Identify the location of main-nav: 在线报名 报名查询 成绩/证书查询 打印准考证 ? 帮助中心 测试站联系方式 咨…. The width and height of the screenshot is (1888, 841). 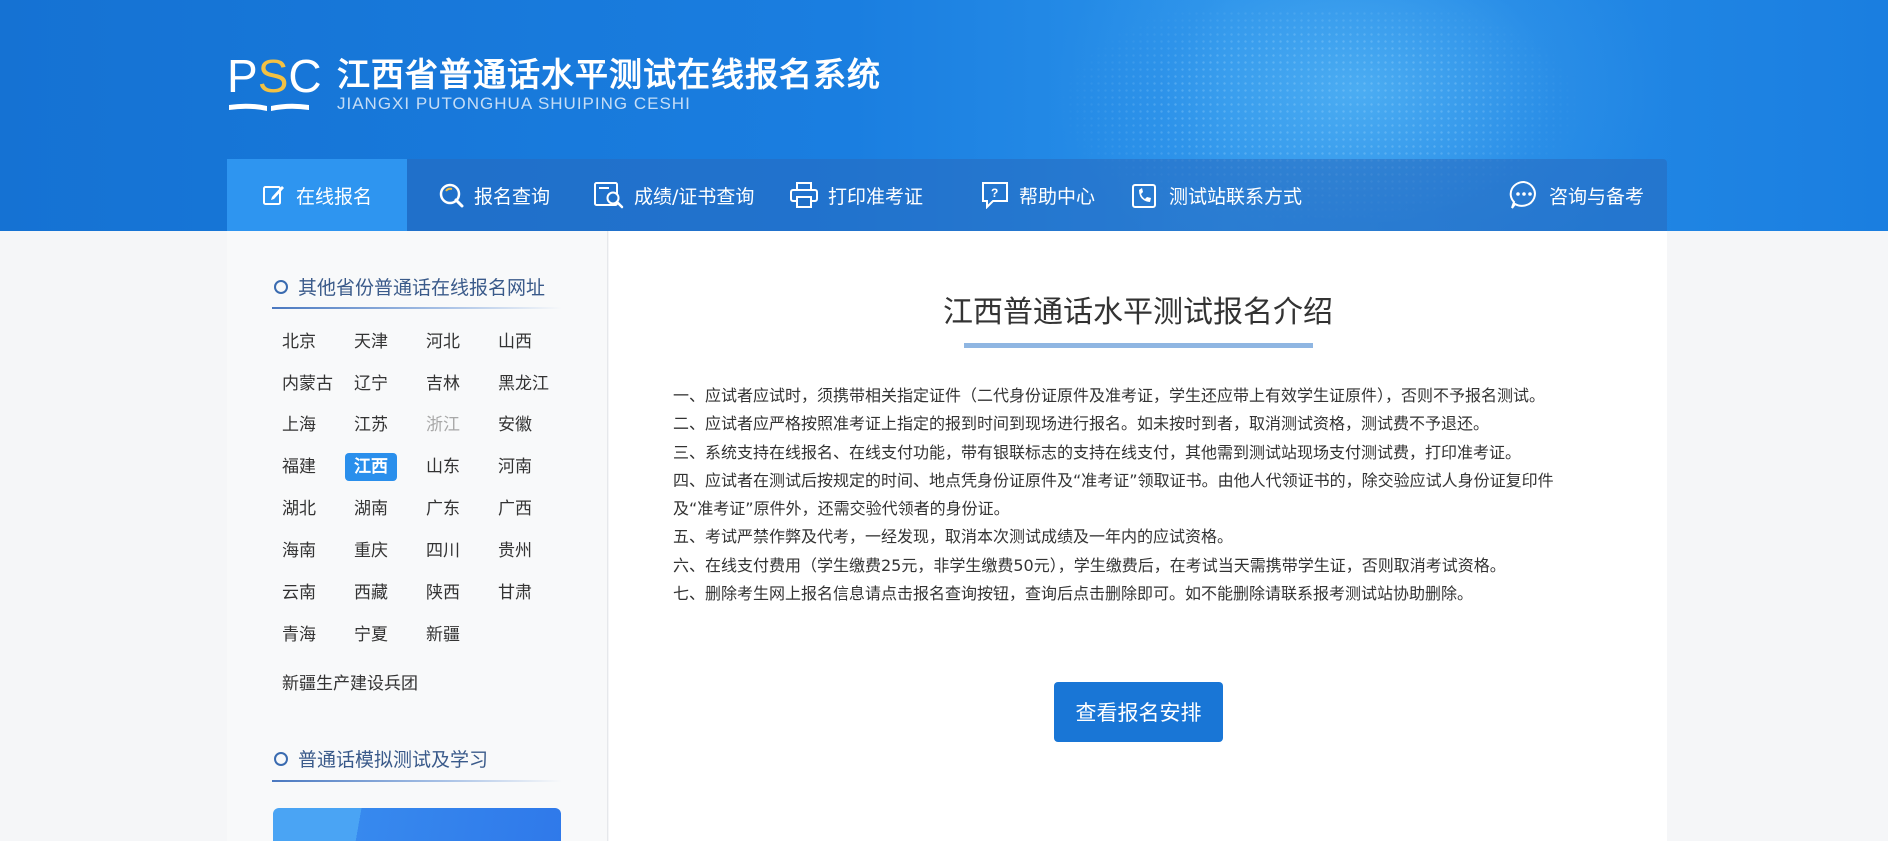
(947, 195).